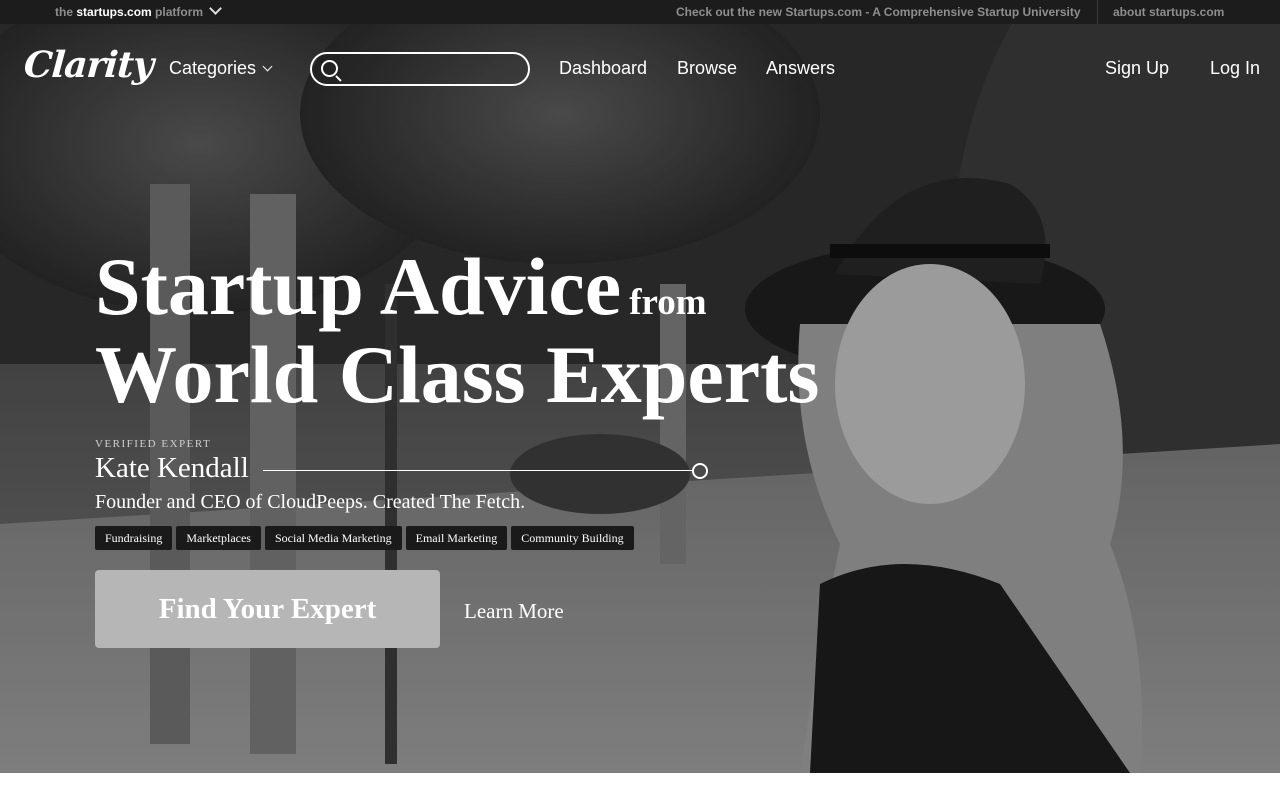  I want to click on find-expert-button: Find Your Expert, so click(267, 609).